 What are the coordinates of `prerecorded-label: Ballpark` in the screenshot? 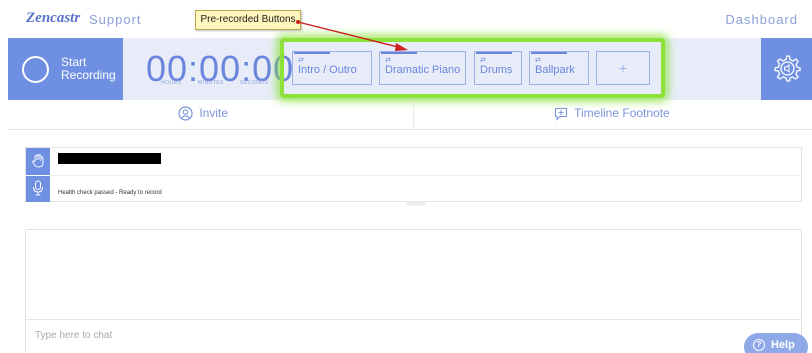 It's located at (555, 70).